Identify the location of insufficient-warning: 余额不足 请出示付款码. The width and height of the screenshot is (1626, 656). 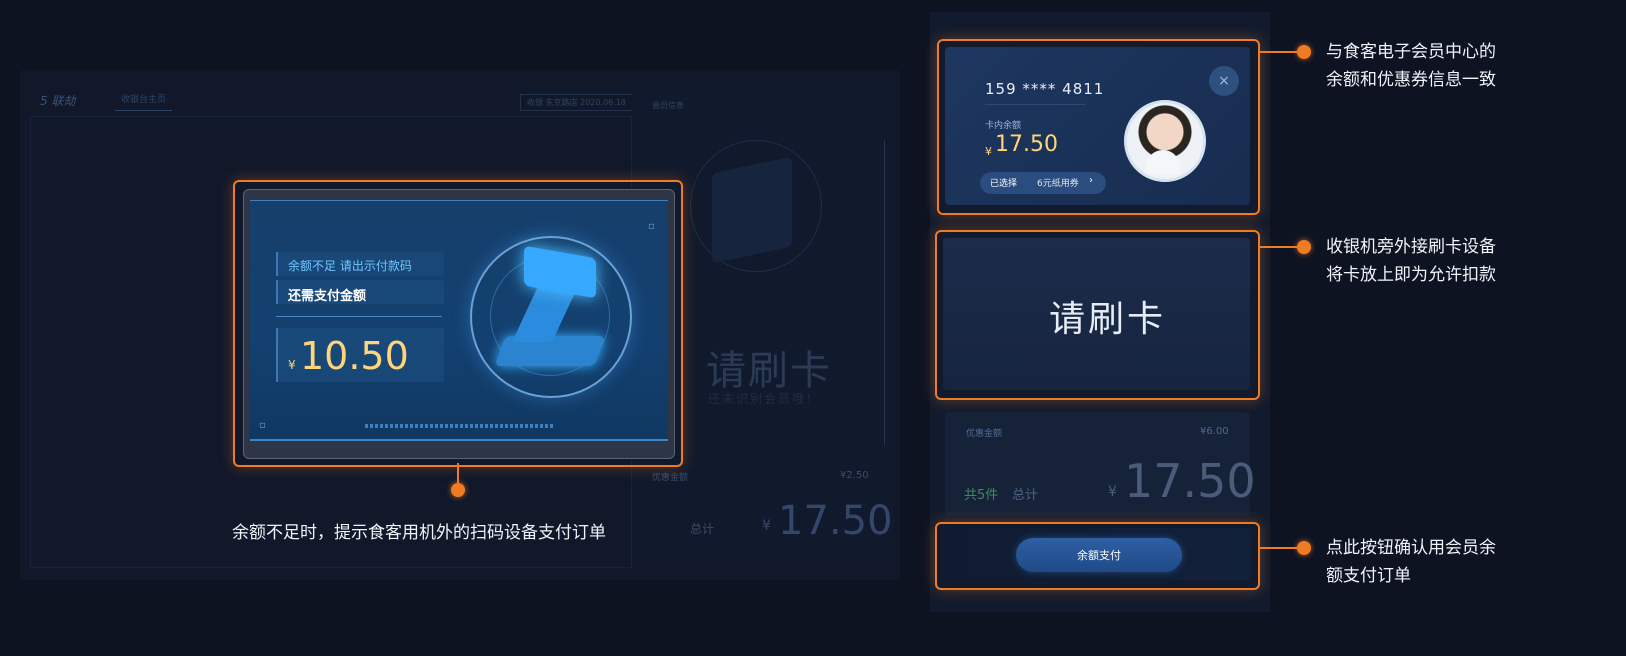
(350, 266).